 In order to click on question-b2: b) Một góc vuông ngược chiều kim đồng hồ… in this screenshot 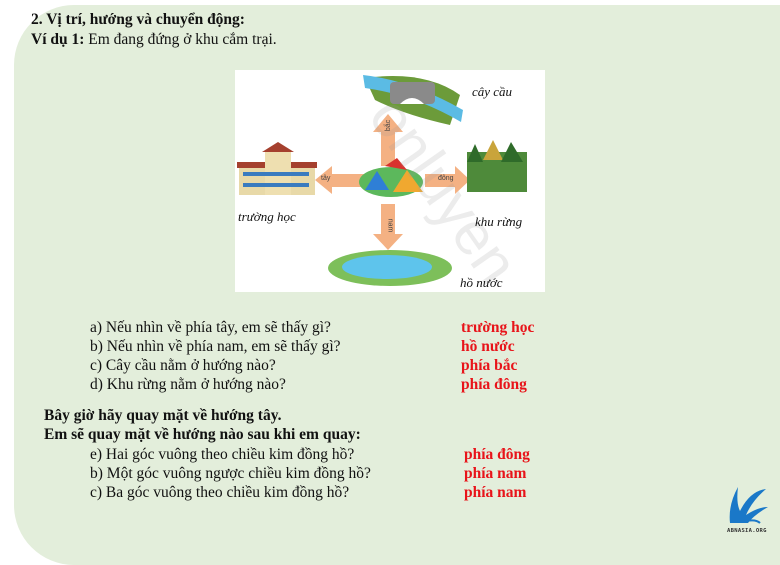, I will do `click(230, 473)`.